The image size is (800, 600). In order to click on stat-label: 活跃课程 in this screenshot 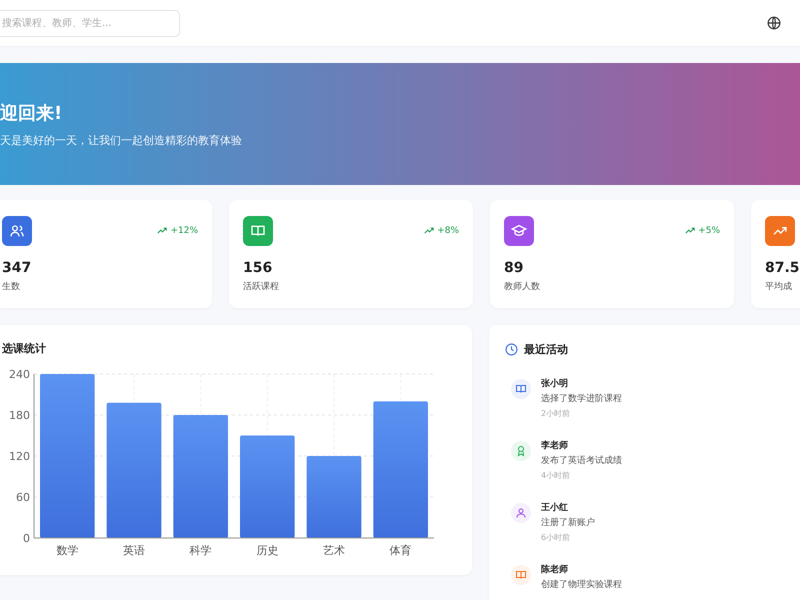, I will do `click(261, 286)`.